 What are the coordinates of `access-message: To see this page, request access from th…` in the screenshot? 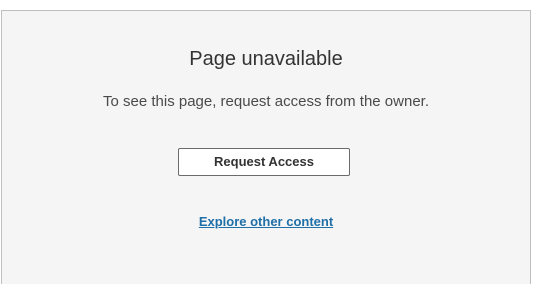 It's located at (265, 101).